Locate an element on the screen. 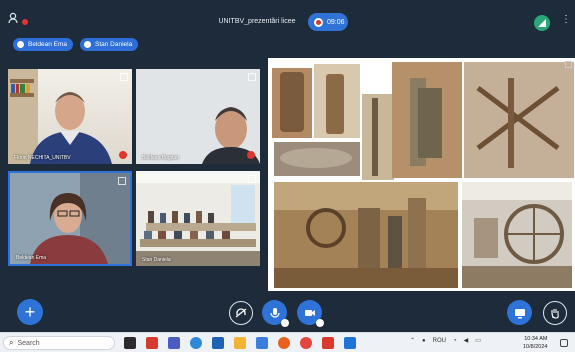 This screenshot has height=352, width=575. recording-indicator: 09:06 is located at coordinates (328, 22).